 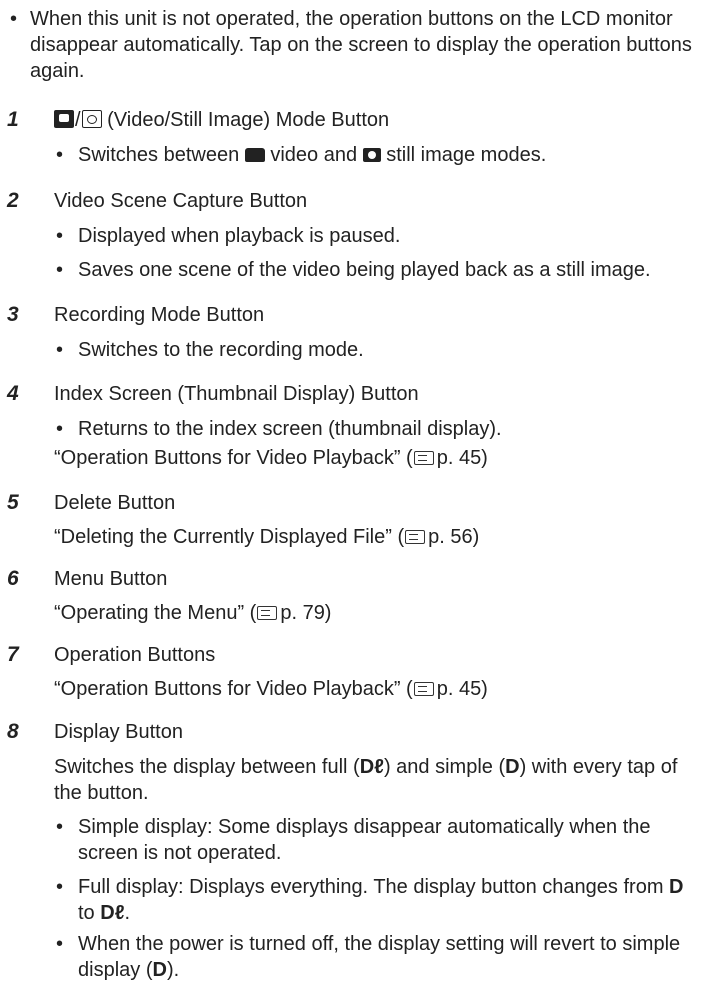 What do you see at coordinates (13, 578) in the screenshot?
I see `item-number: 6` at bounding box center [13, 578].